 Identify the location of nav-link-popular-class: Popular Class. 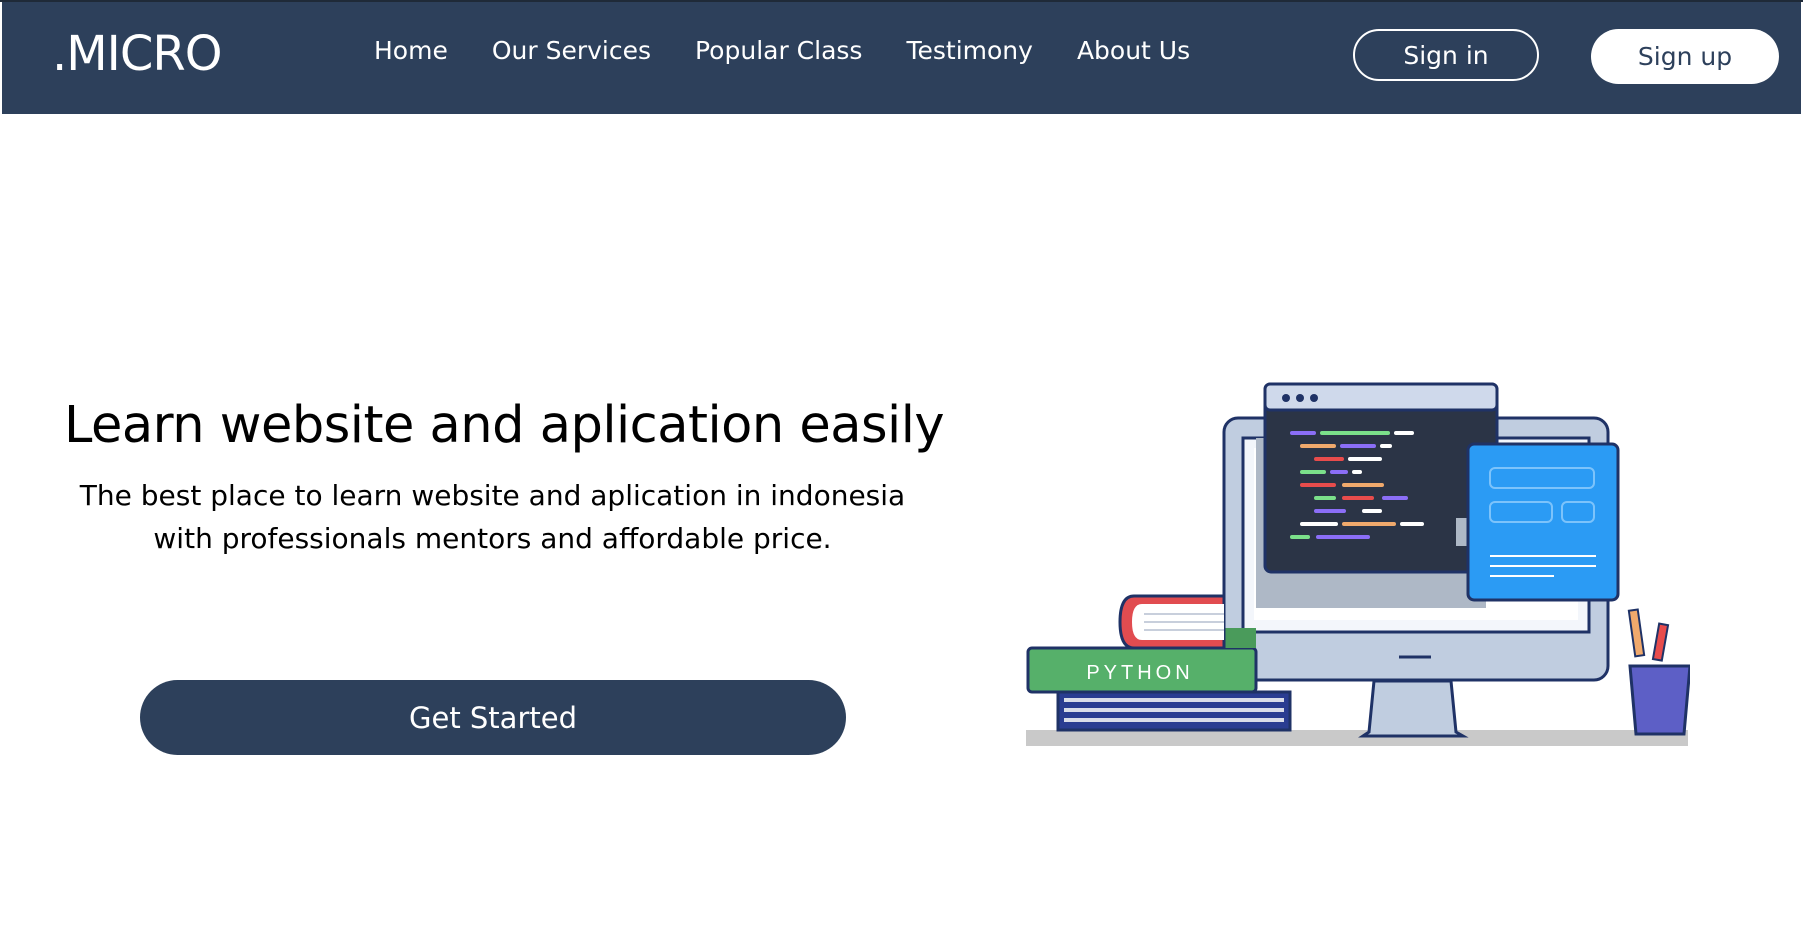
(778, 50).